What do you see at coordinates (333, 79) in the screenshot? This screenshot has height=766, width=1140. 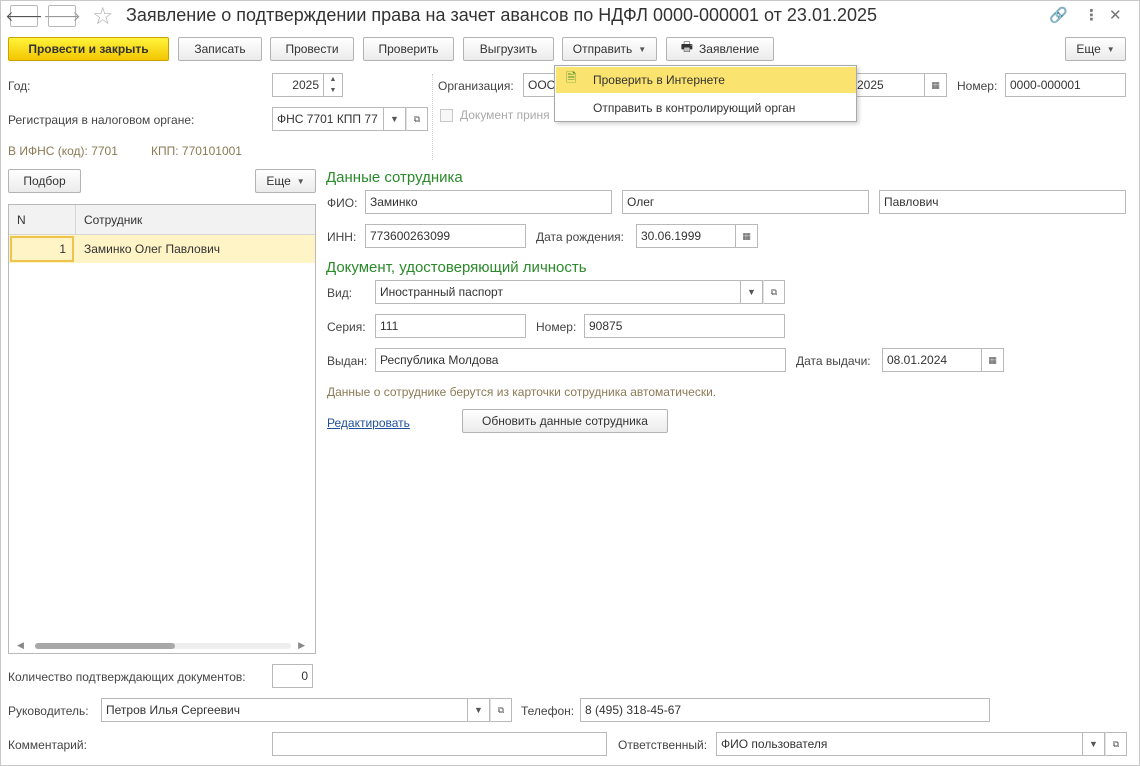 I see `spin-up-icon: ▲` at bounding box center [333, 79].